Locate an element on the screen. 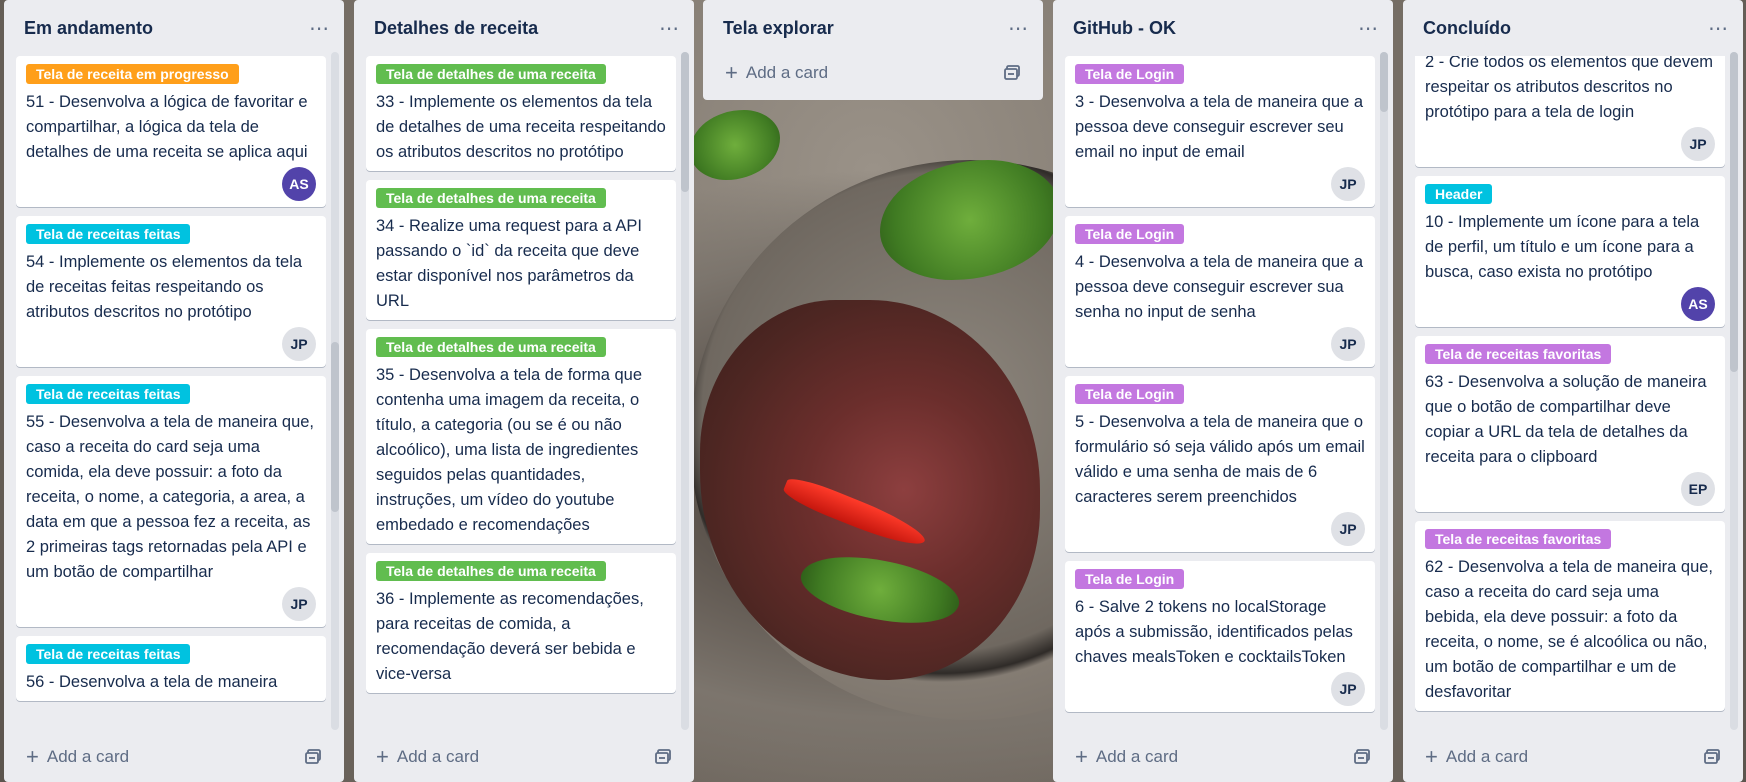 Image resolution: width=1746 pixels, height=782 pixels. list-header: Tela explorar ⋯ is located at coordinates (873, 28).